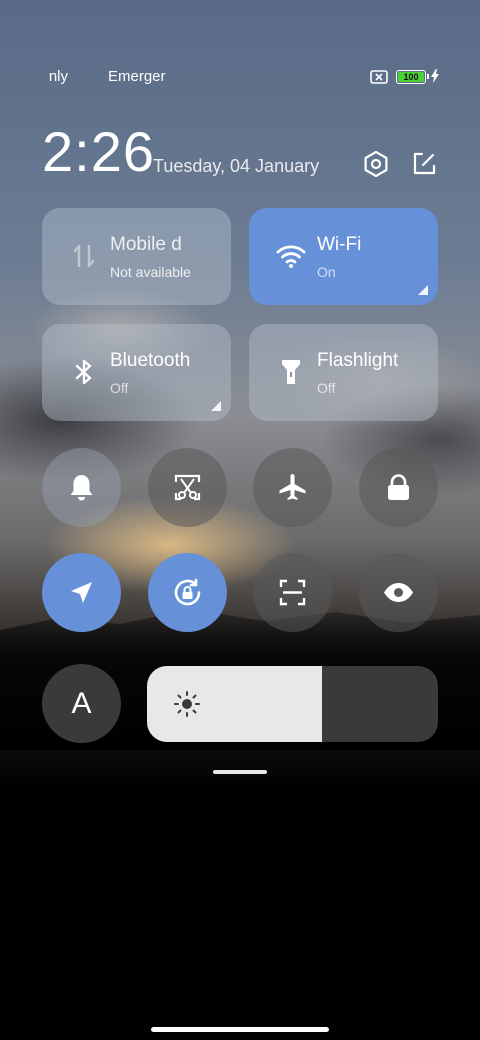 The image size is (480, 1040). Describe the element at coordinates (98, 151) in the screenshot. I see `clock: 2:26` at that location.